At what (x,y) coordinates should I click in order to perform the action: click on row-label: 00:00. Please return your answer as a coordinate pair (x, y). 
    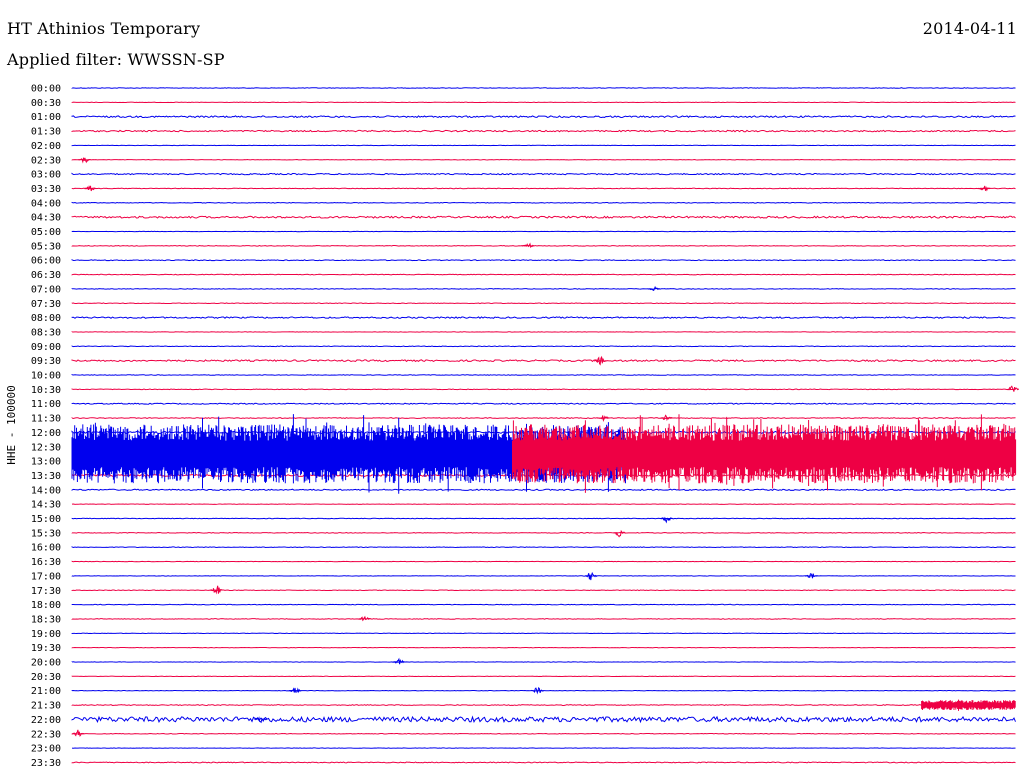
    Looking at the image, I should click on (46, 89).